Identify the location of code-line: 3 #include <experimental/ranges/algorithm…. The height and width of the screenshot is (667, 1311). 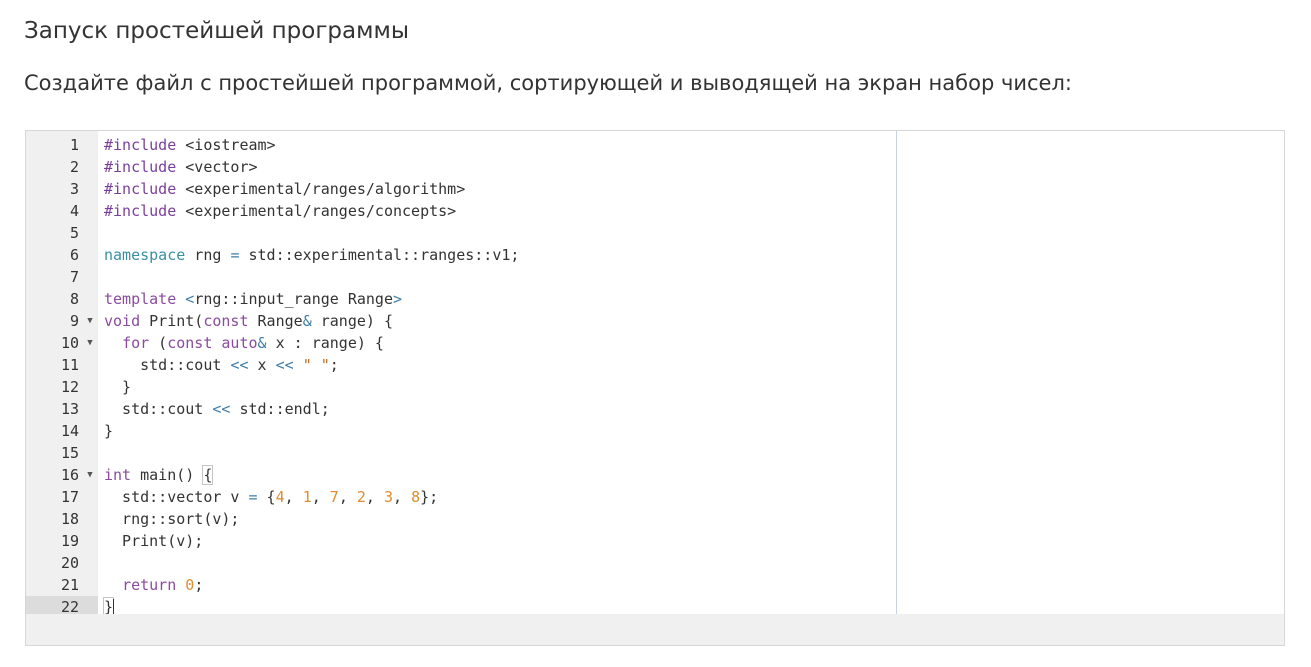
(655, 189).